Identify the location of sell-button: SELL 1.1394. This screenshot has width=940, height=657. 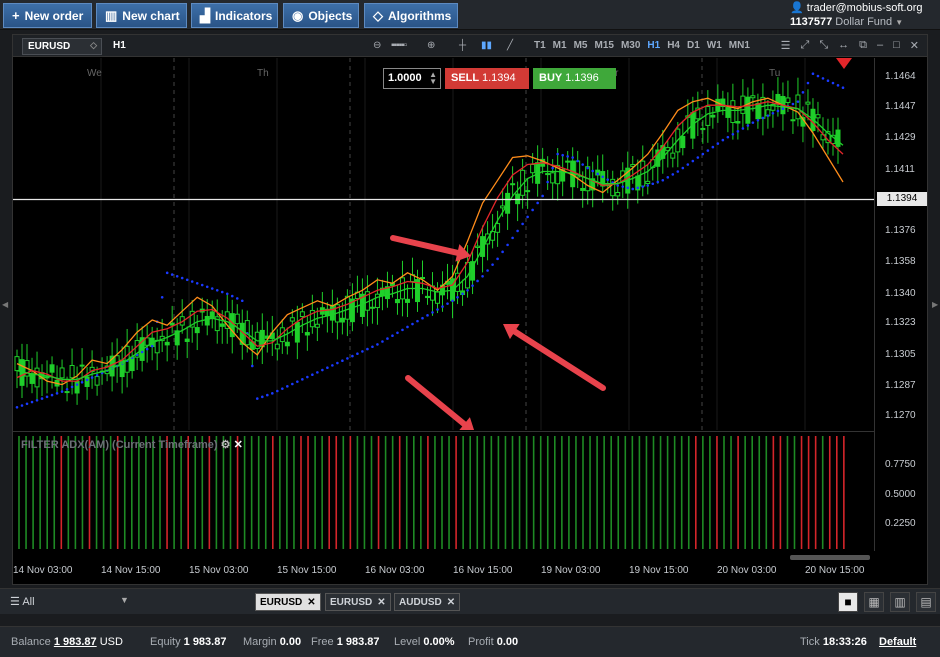
(487, 78).